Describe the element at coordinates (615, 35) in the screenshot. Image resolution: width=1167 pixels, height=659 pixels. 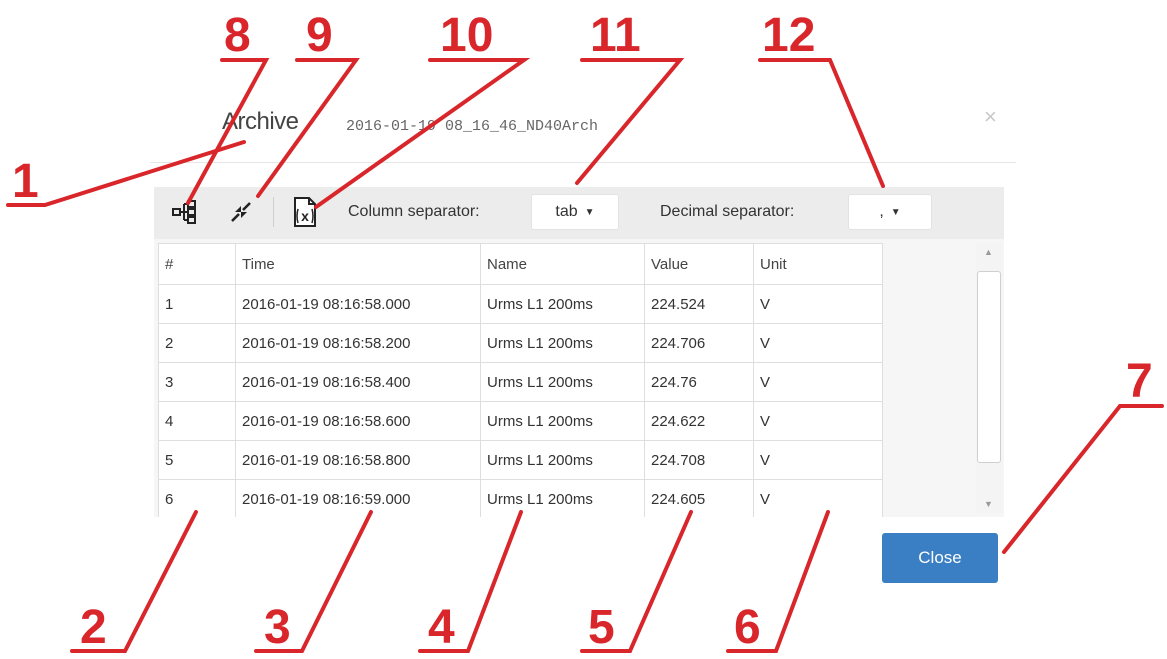
I see `callout-11: 11` at that location.